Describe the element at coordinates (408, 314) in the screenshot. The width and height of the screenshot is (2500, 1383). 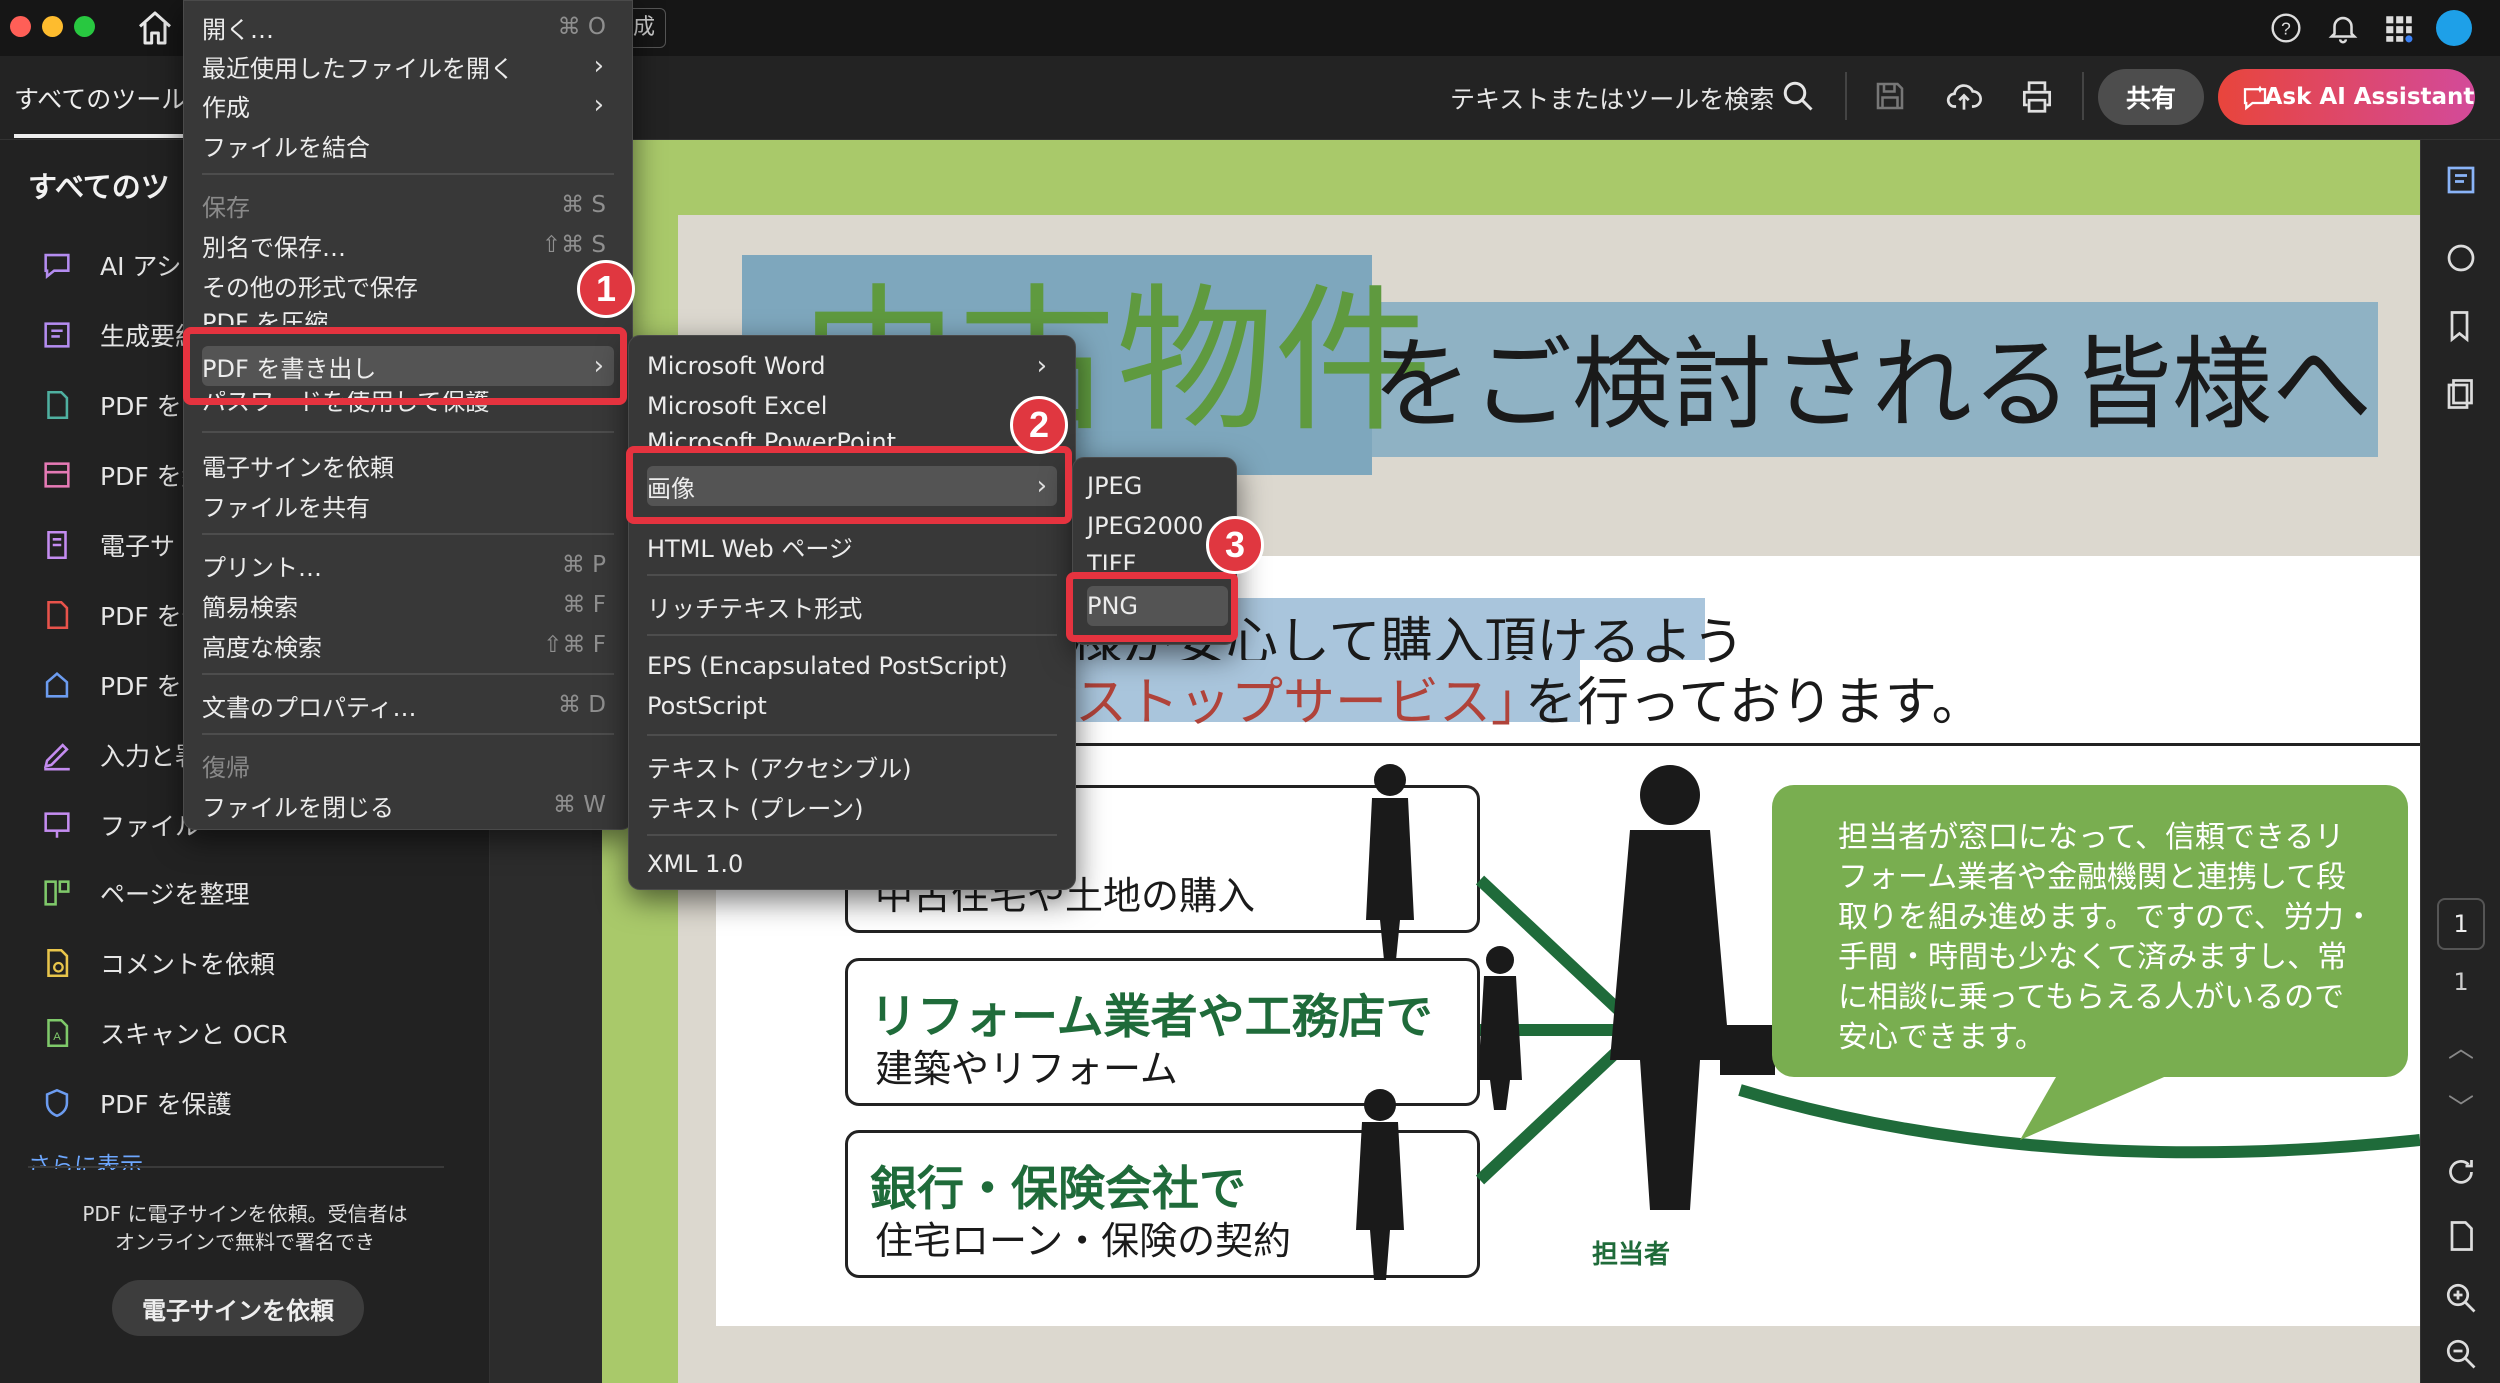
I see `menu-compress-pdf: PDF を圧縮` at that location.